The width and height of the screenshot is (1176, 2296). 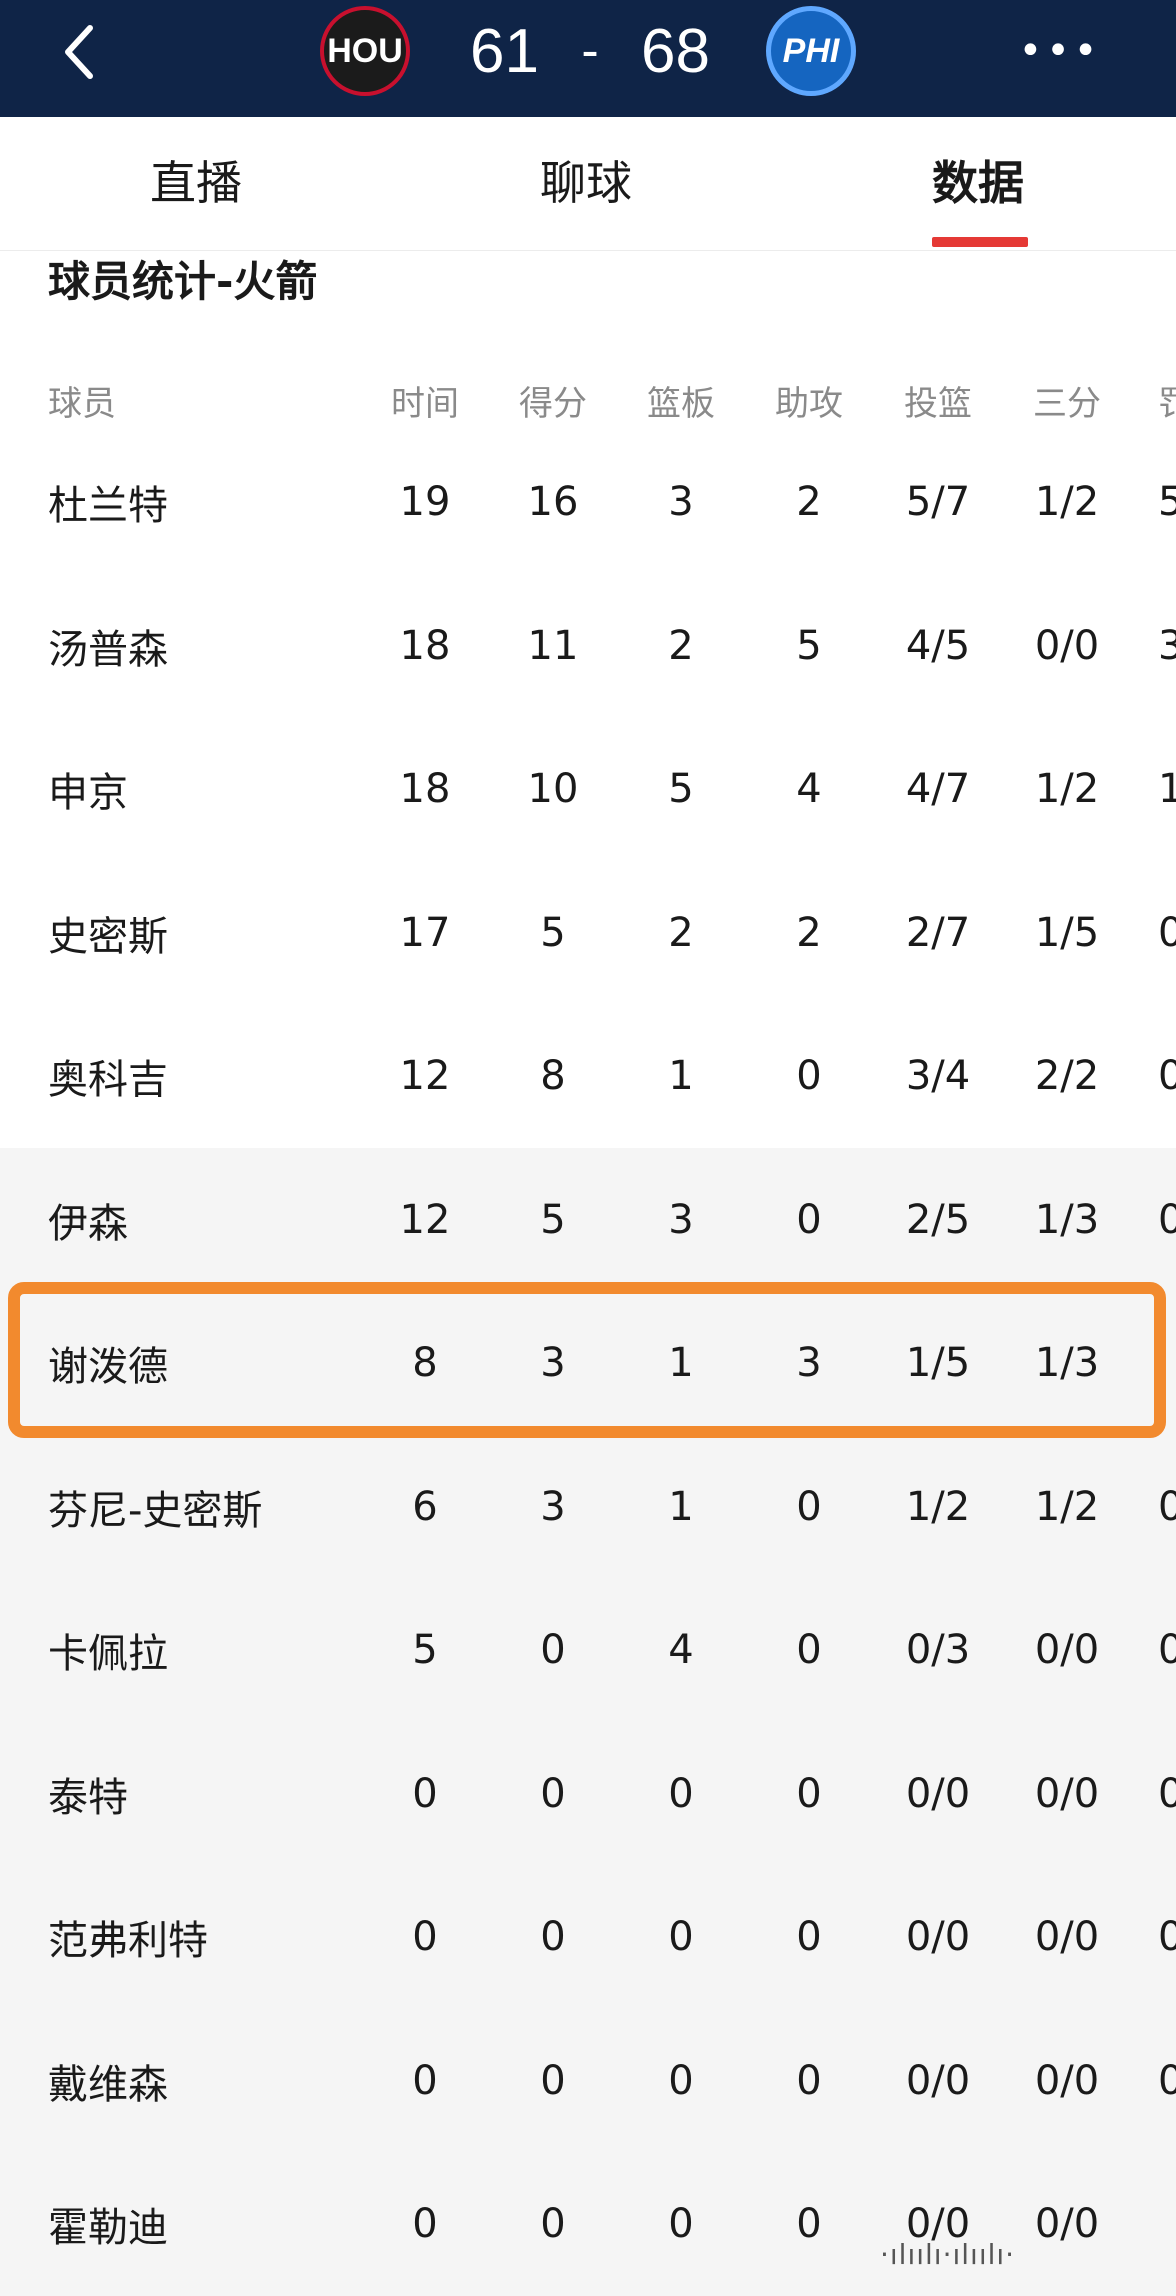 I want to click on stat-cell: 1, so click(x=681, y=1363).